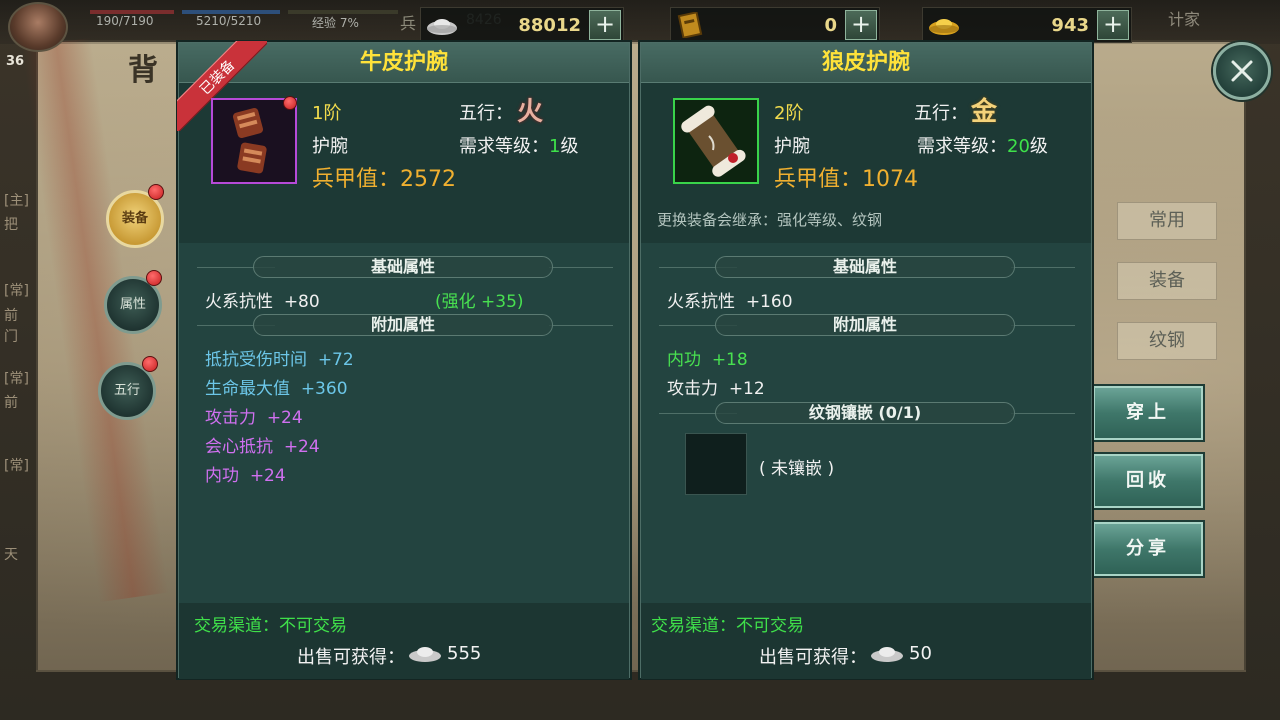  Describe the element at coordinates (16, 201) in the screenshot. I see `chat-channel-tag: [主]` at that location.